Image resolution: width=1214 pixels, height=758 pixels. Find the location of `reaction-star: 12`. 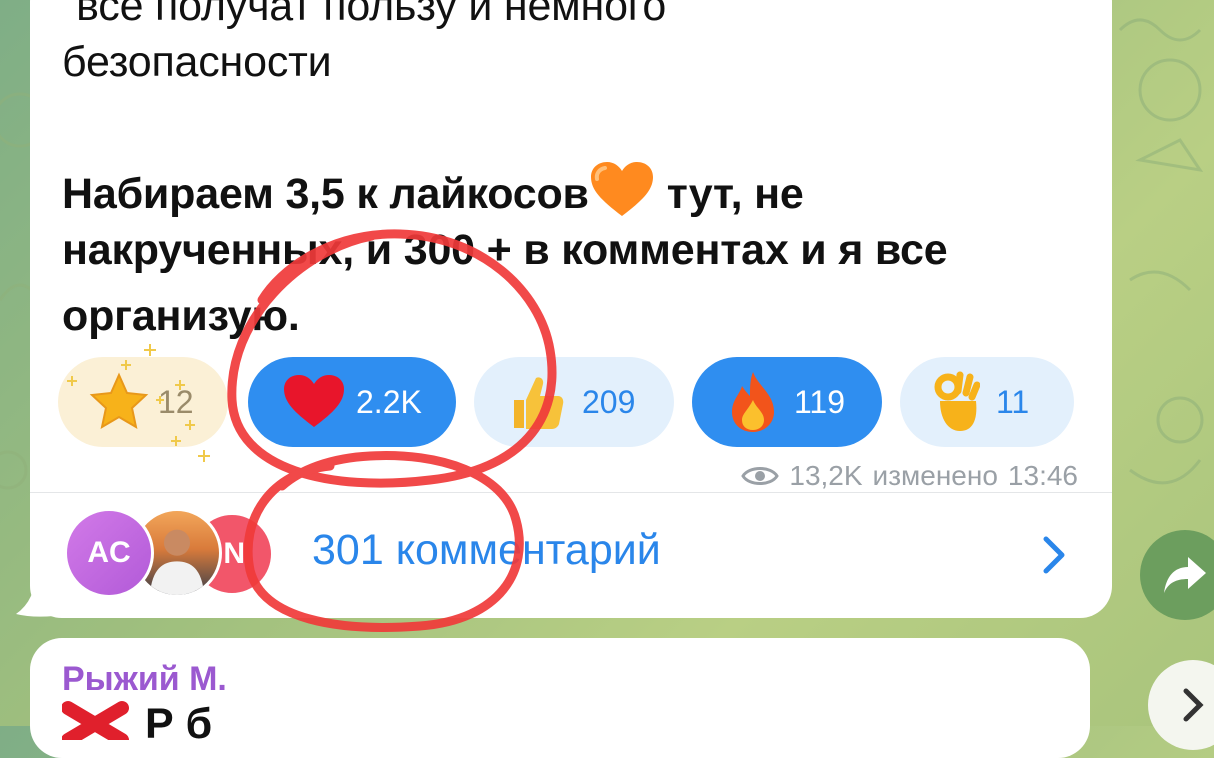

reaction-star: 12 is located at coordinates (143, 402).